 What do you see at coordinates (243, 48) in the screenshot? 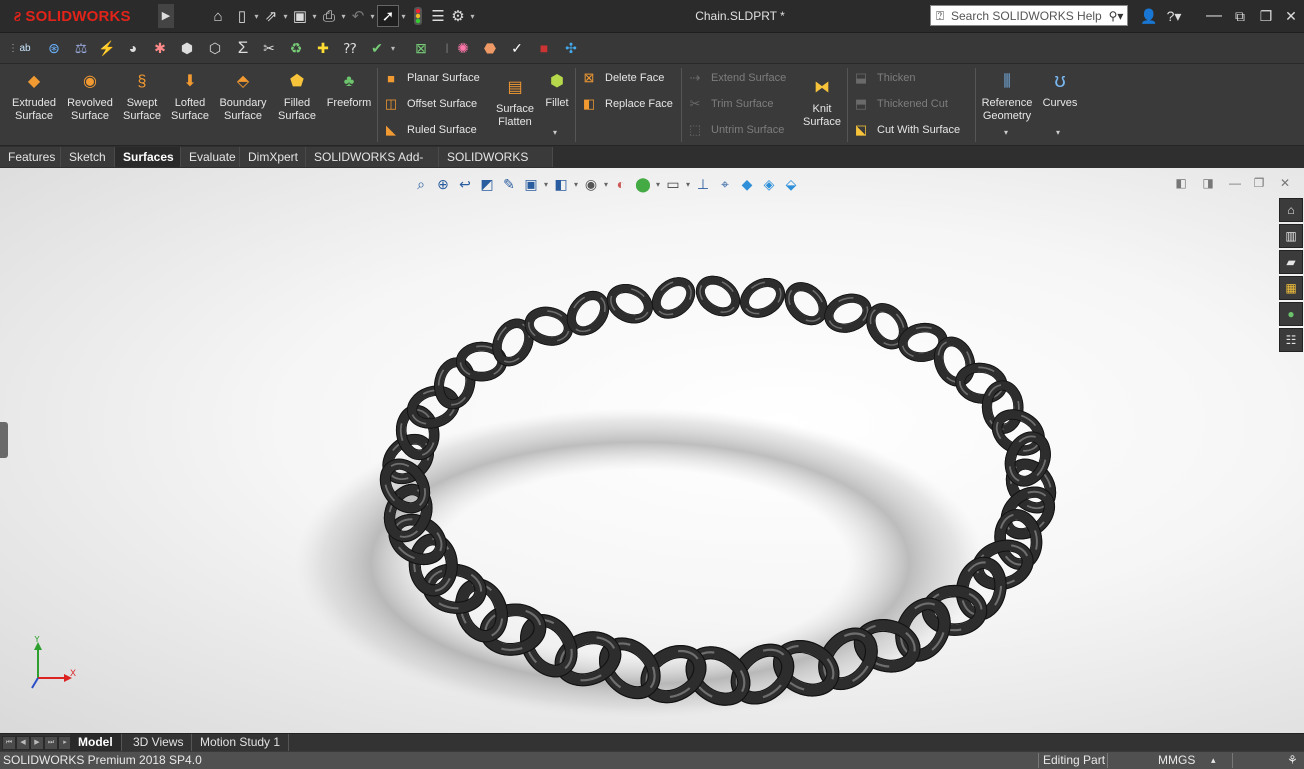
I see `equations-icon: Σ` at bounding box center [243, 48].